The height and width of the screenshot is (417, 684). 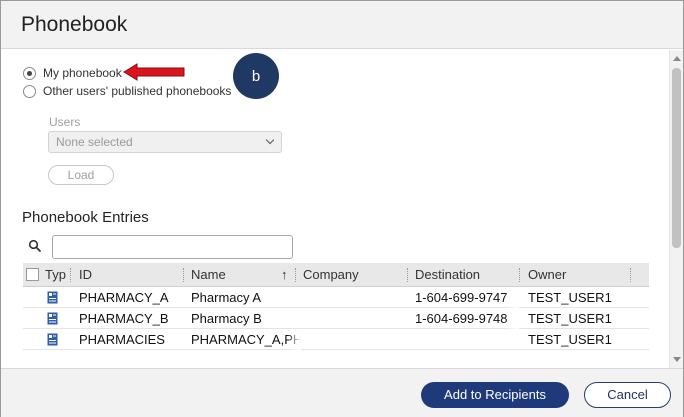 I want to click on cell-destination: 1-604-699-9747, so click(x=461, y=297).